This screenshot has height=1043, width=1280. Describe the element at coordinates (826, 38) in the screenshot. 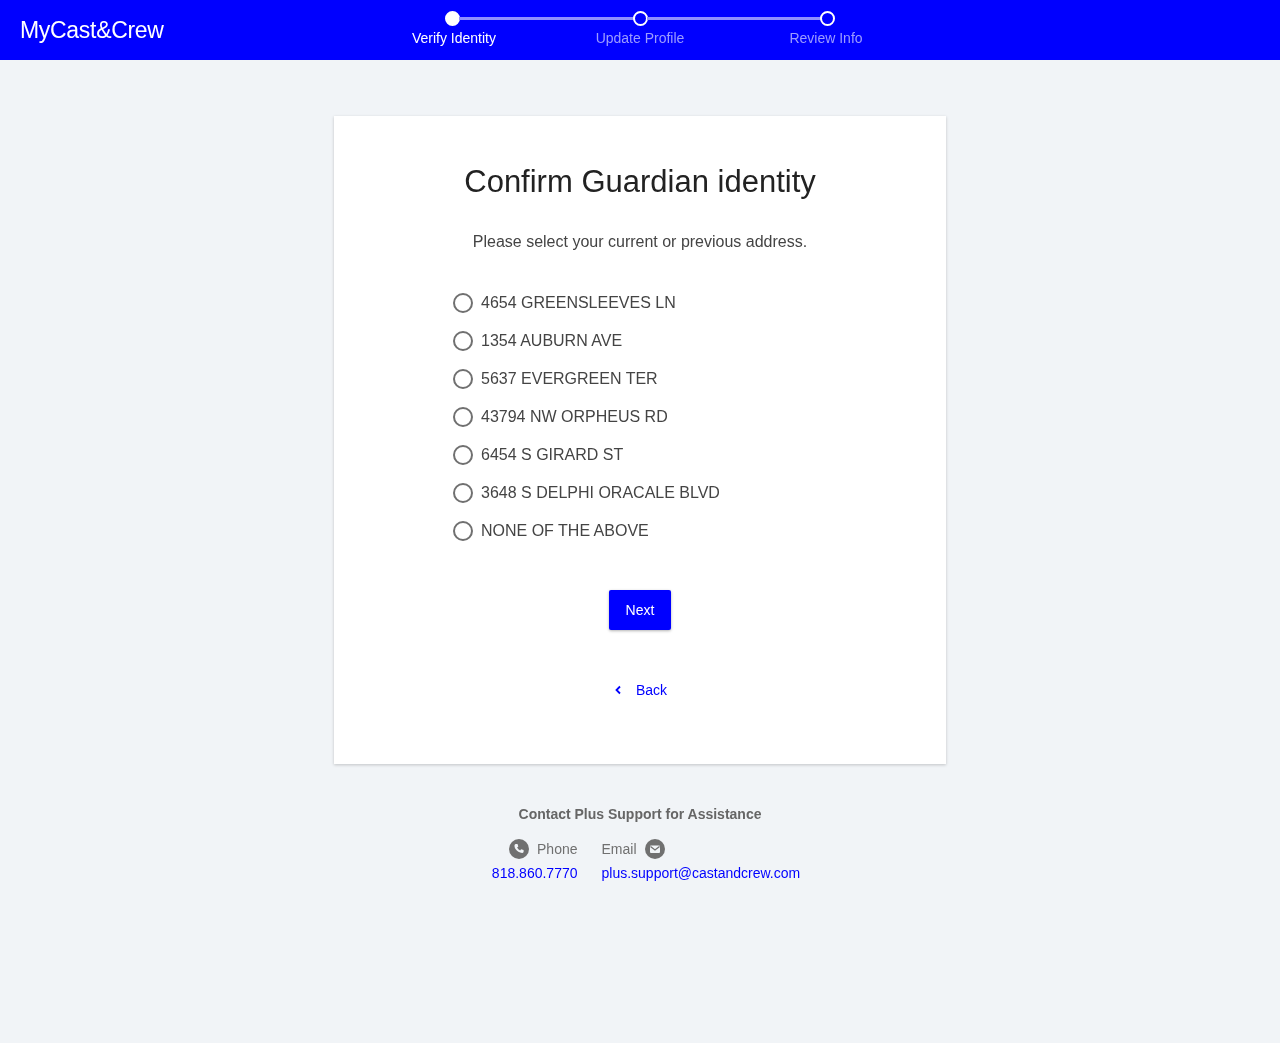

I see `step-label: Review Info` at that location.